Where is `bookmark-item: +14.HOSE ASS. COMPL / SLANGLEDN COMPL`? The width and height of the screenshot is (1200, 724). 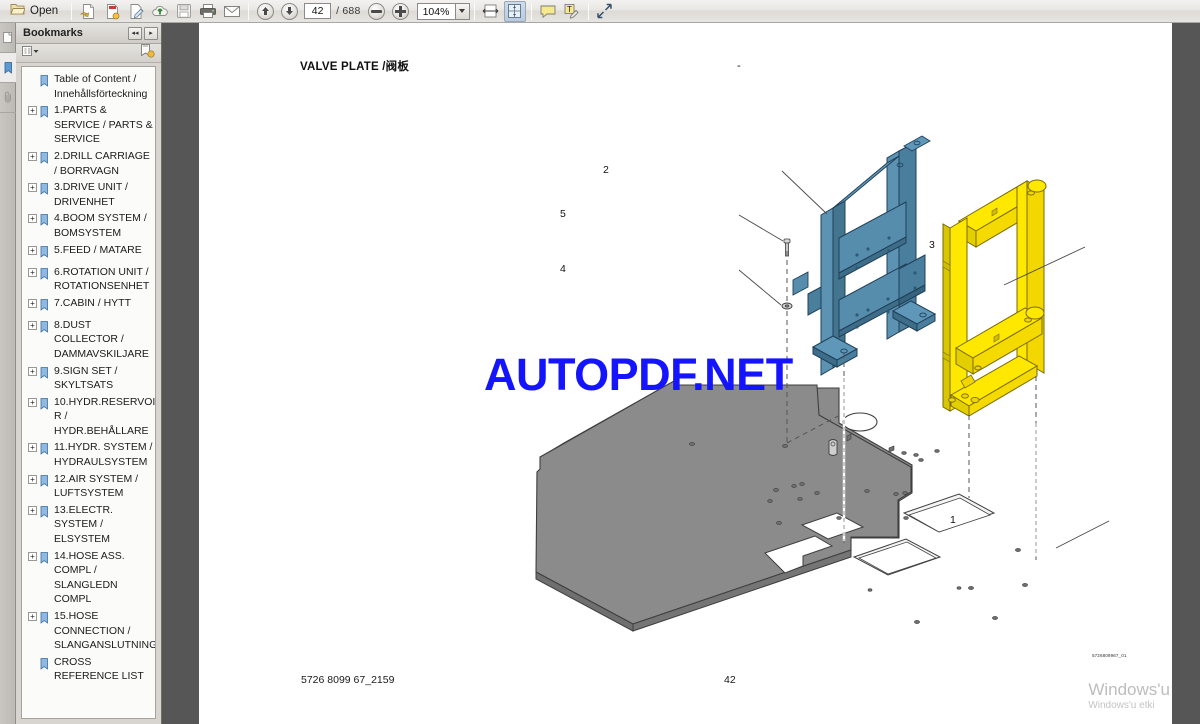
bookmark-item: +14.HOSE ASS. COMPL / SLANGLEDN COMPL is located at coordinates (88, 578).